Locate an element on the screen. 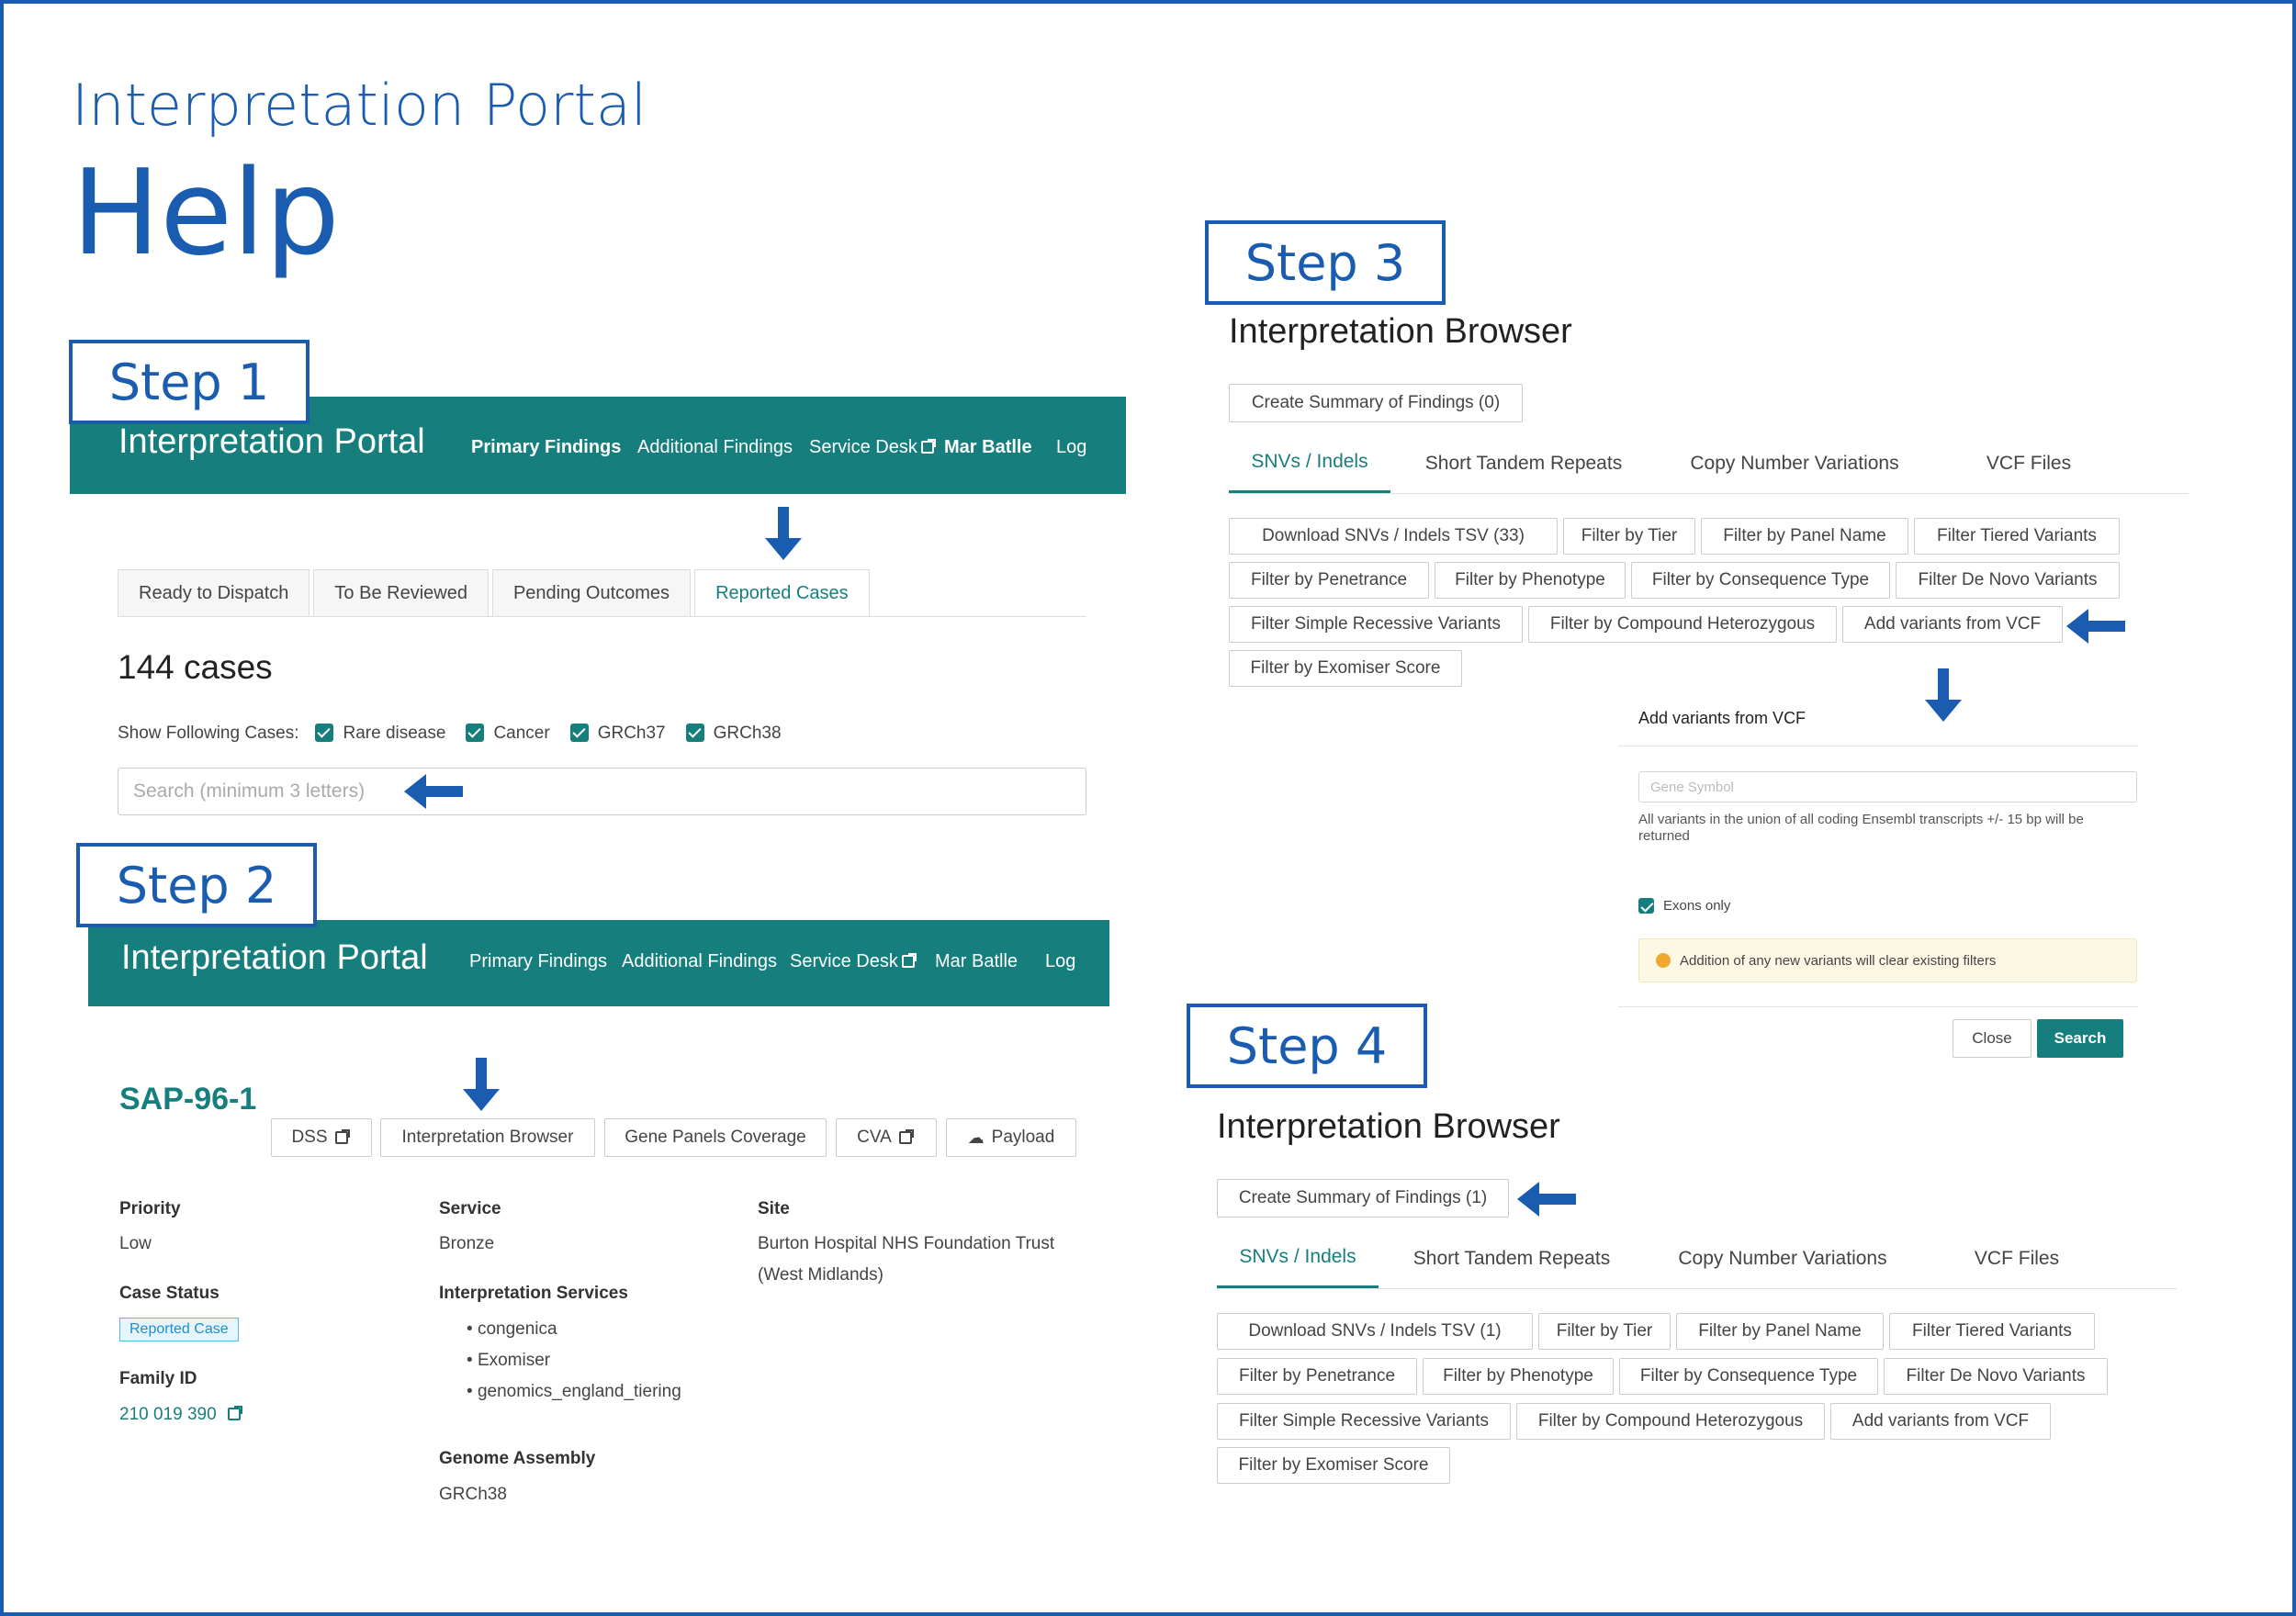 Image resolution: width=2296 pixels, height=1616 pixels. priority-value: Low is located at coordinates (135, 1244).